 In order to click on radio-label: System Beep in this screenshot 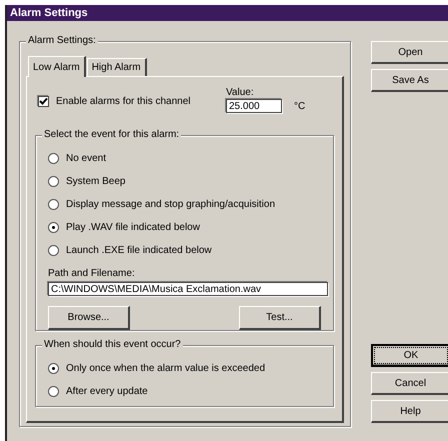, I will do `click(96, 181)`.